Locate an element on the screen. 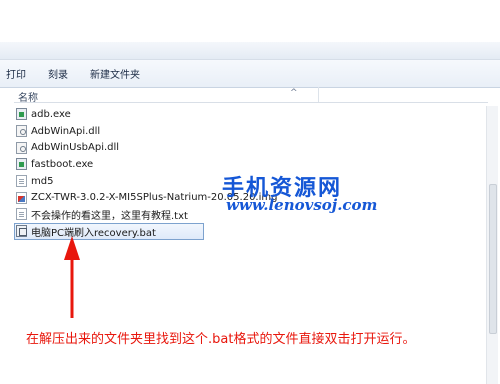 The image size is (500, 384). file-name: fastboot.exe is located at coordinates (62, 164).